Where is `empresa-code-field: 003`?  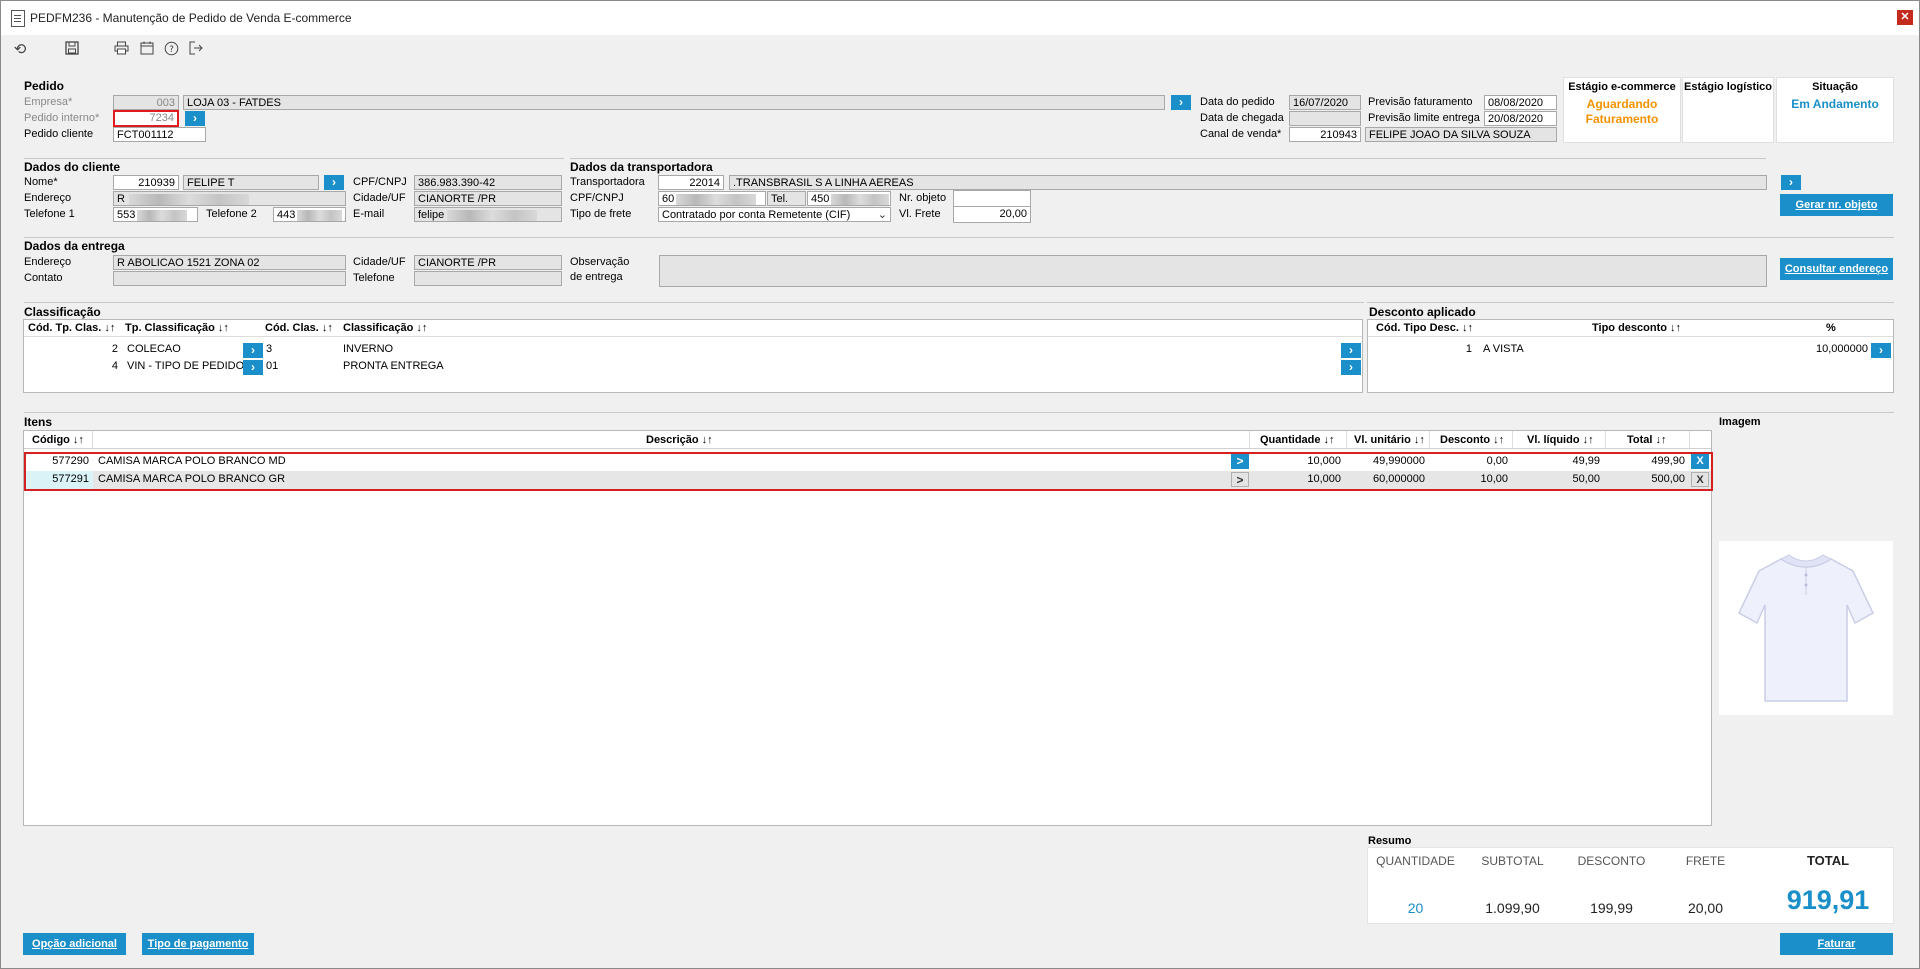 empresa-code-field: 003 is located at coordinates (146, 102).